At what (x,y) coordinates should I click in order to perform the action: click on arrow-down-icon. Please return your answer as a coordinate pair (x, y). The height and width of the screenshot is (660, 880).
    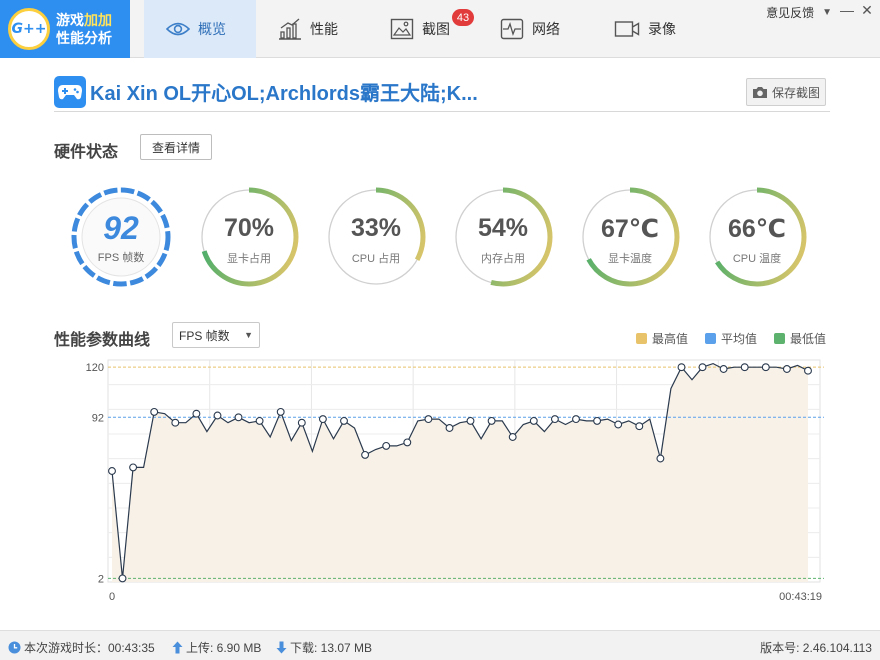
    Looking at the image, I should click on (281, 647).